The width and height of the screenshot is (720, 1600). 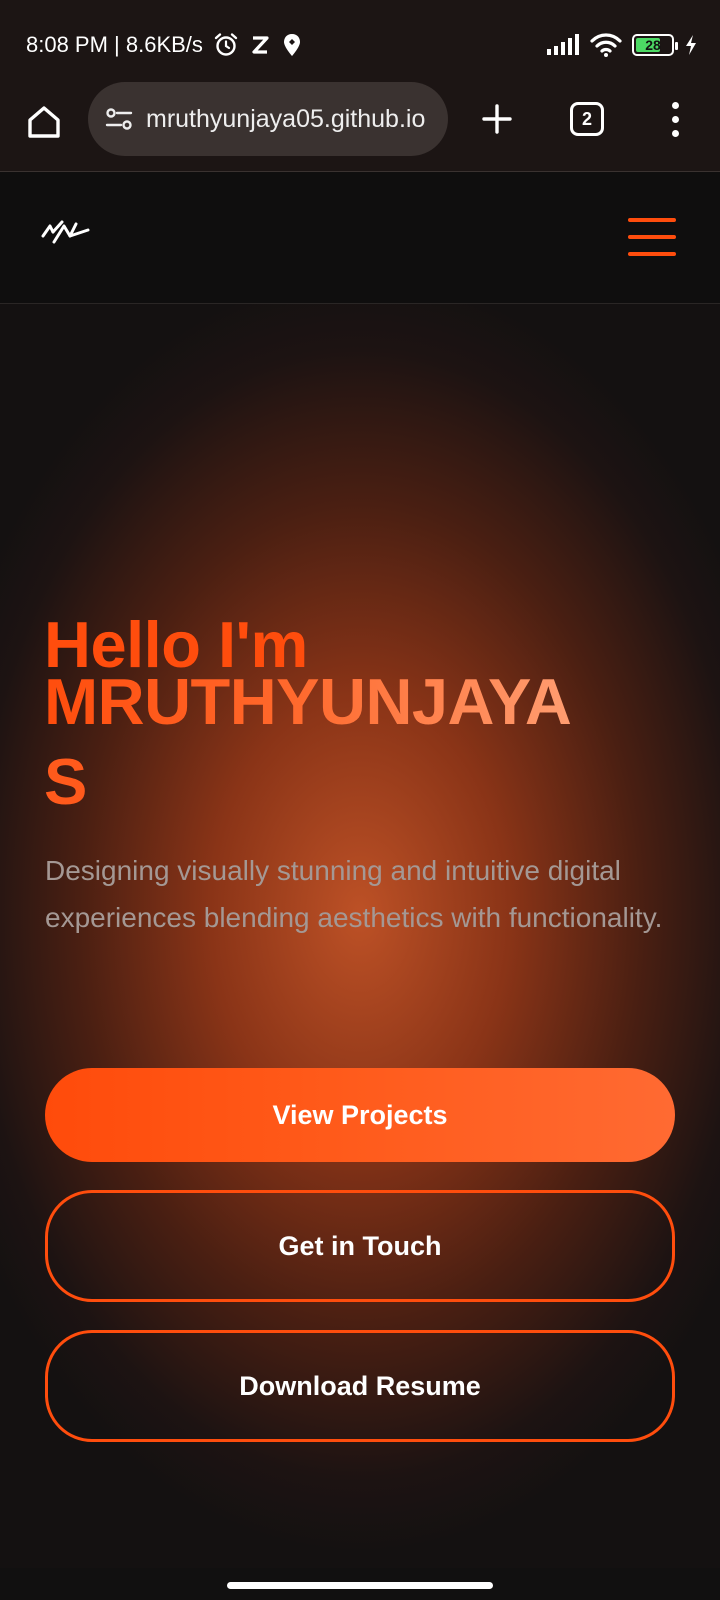 I want to click on home-indicator, so click(x=360, y=1585).